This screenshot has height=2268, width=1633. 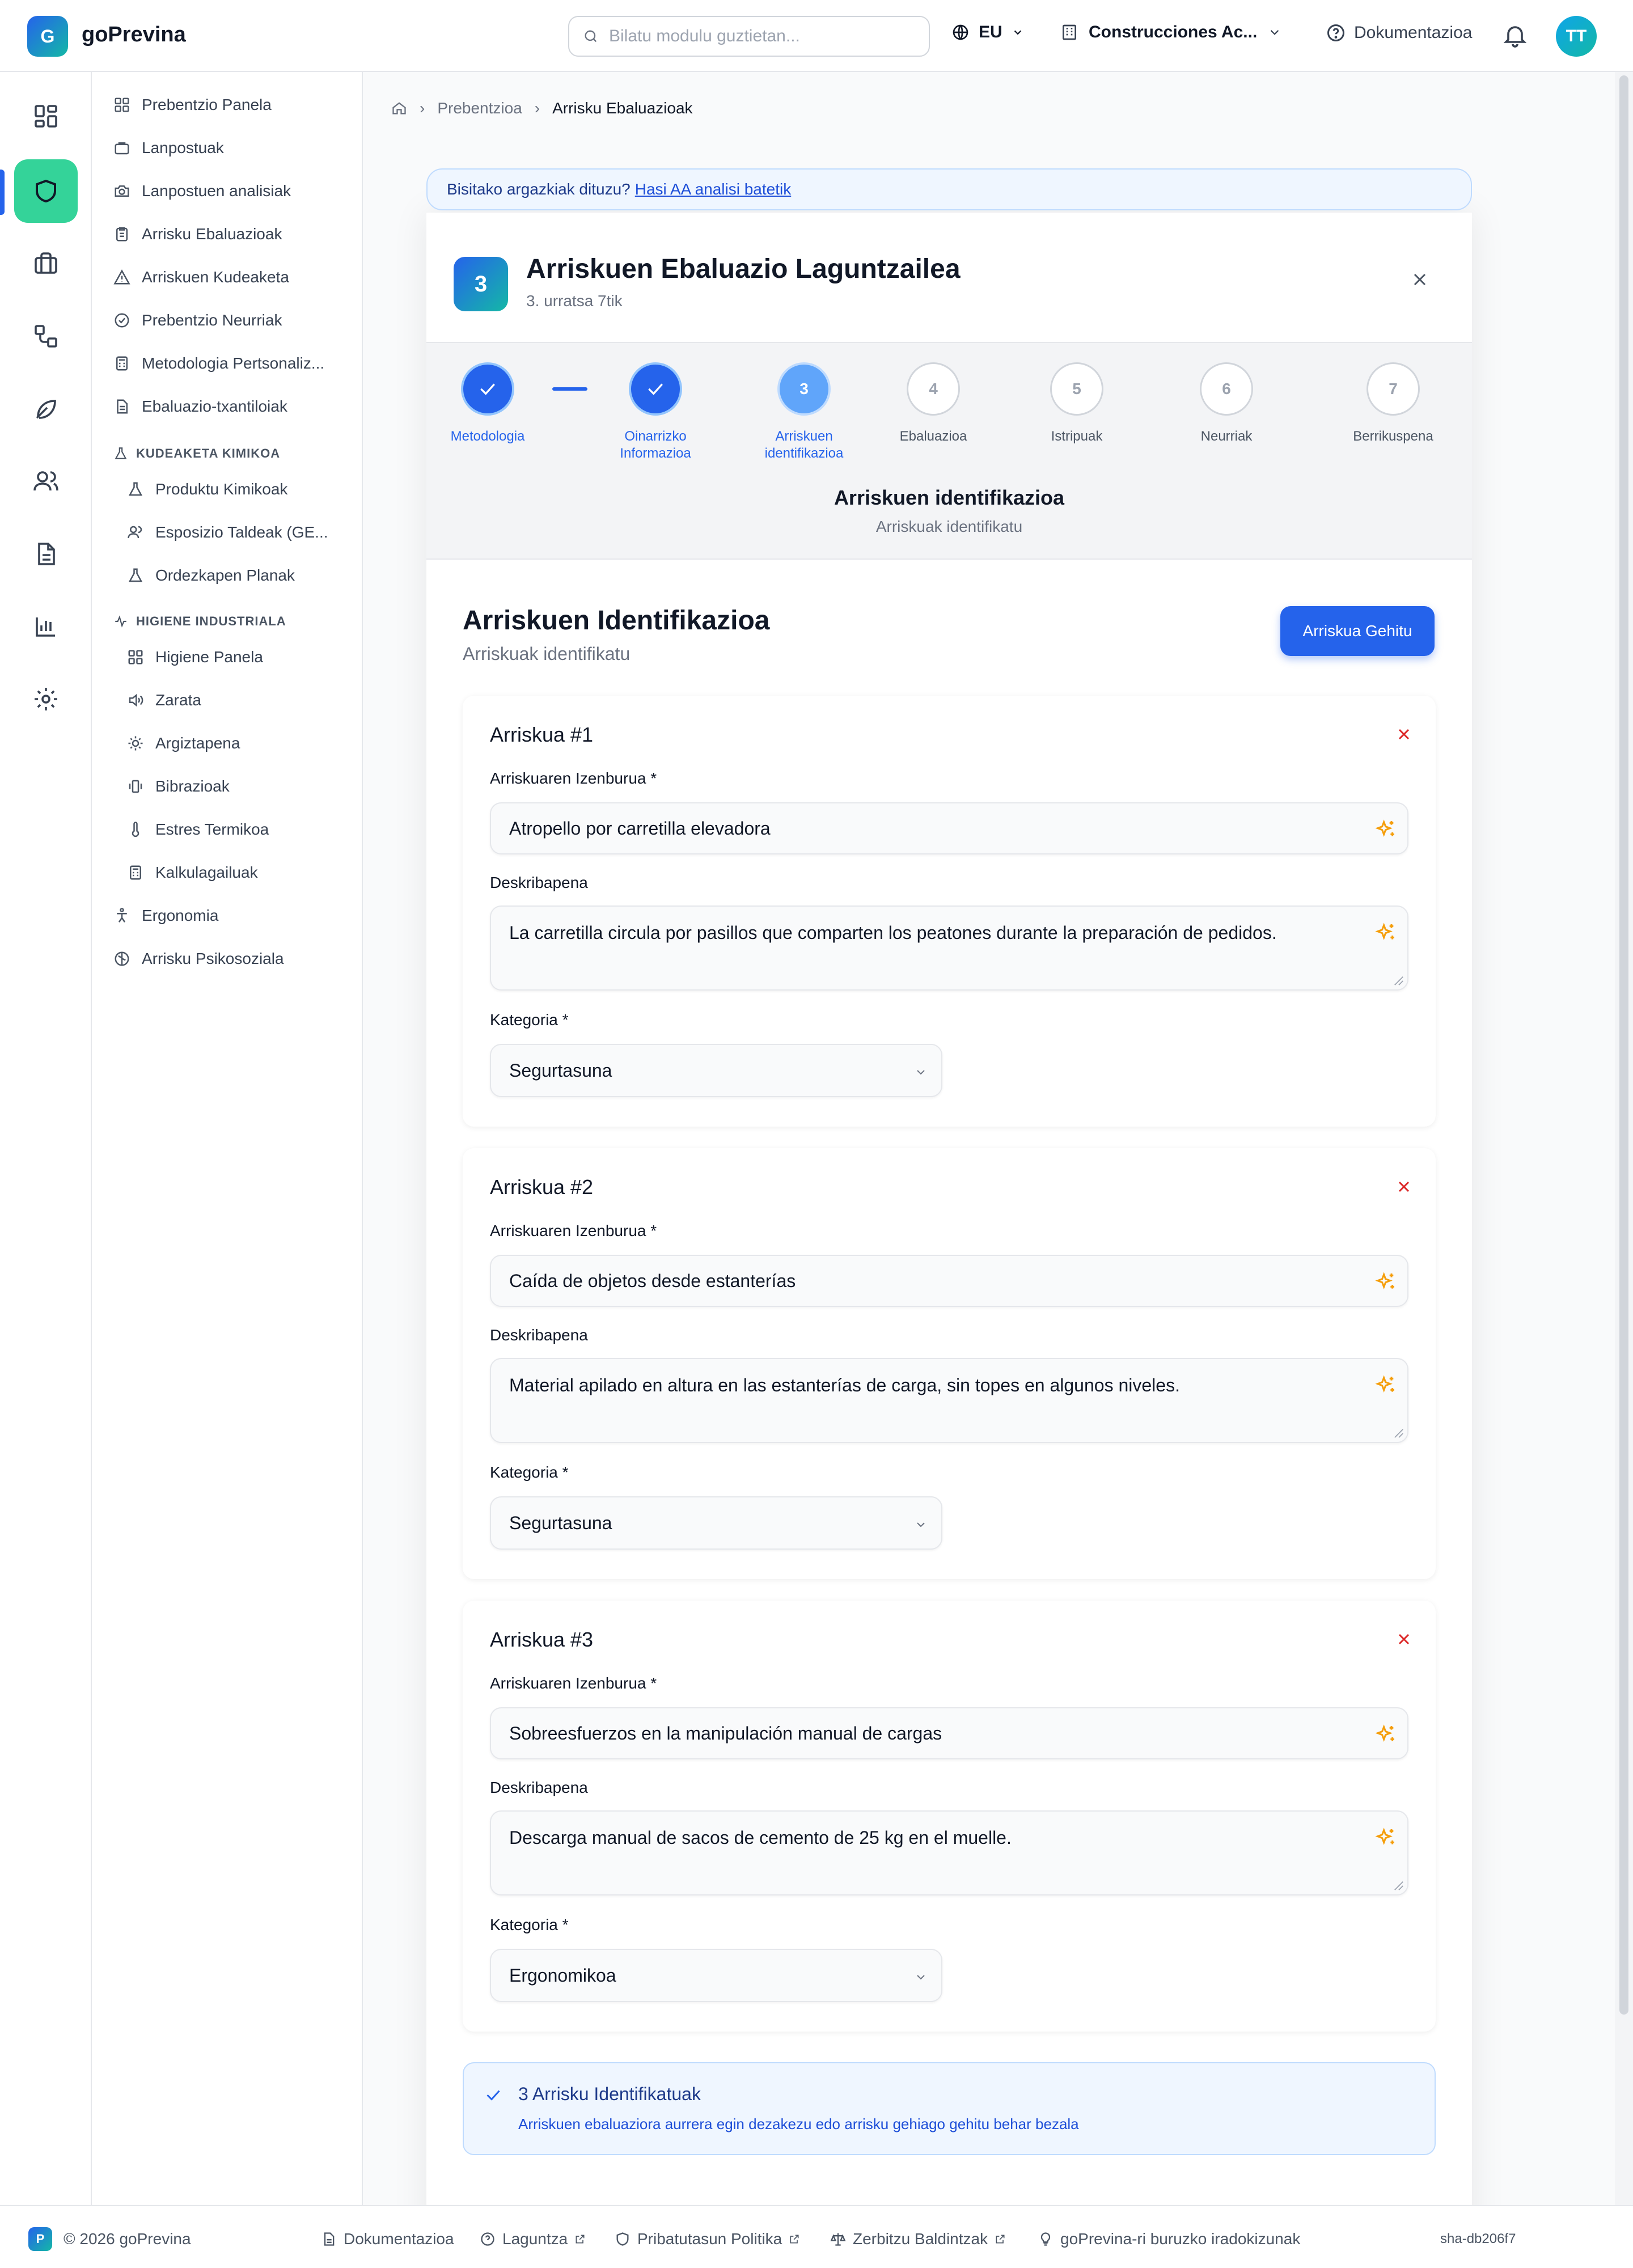 What do you see at coordinates (949, 1281) in the screenshot?
I see `risk-name-input: Caída de objetos desde estanterías` at bounding box center [949, 1281].